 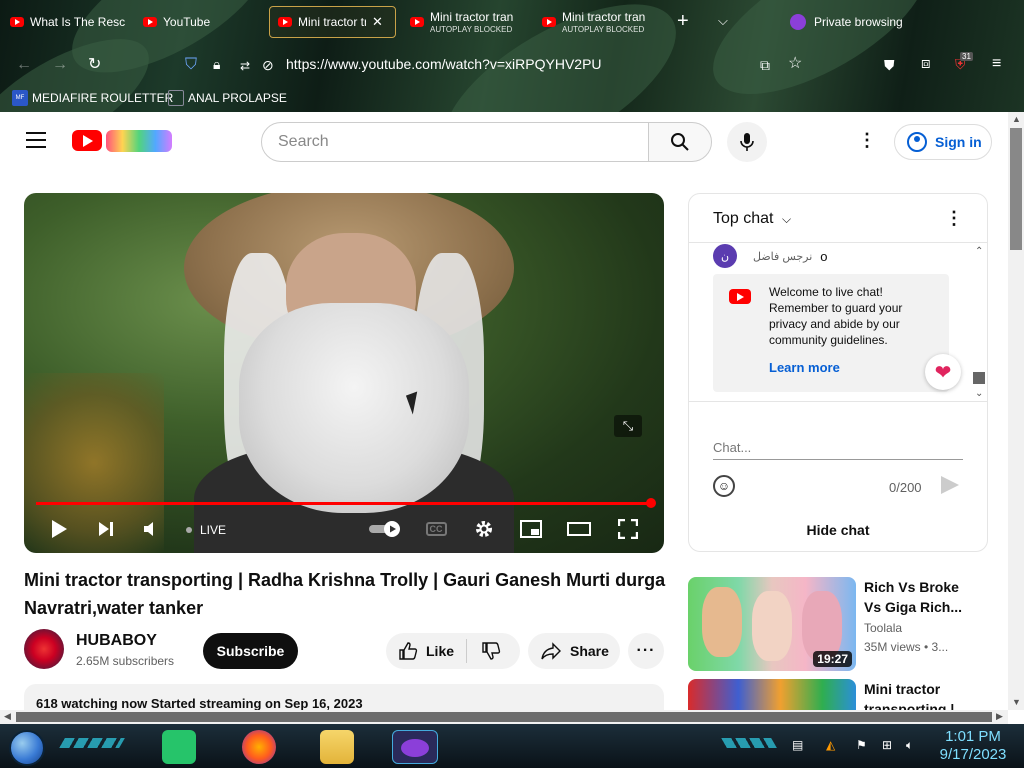 I want to click on bookmark-mediafire: MF MEDIAFIRE ROULETTER, so click(x=92, y=98).